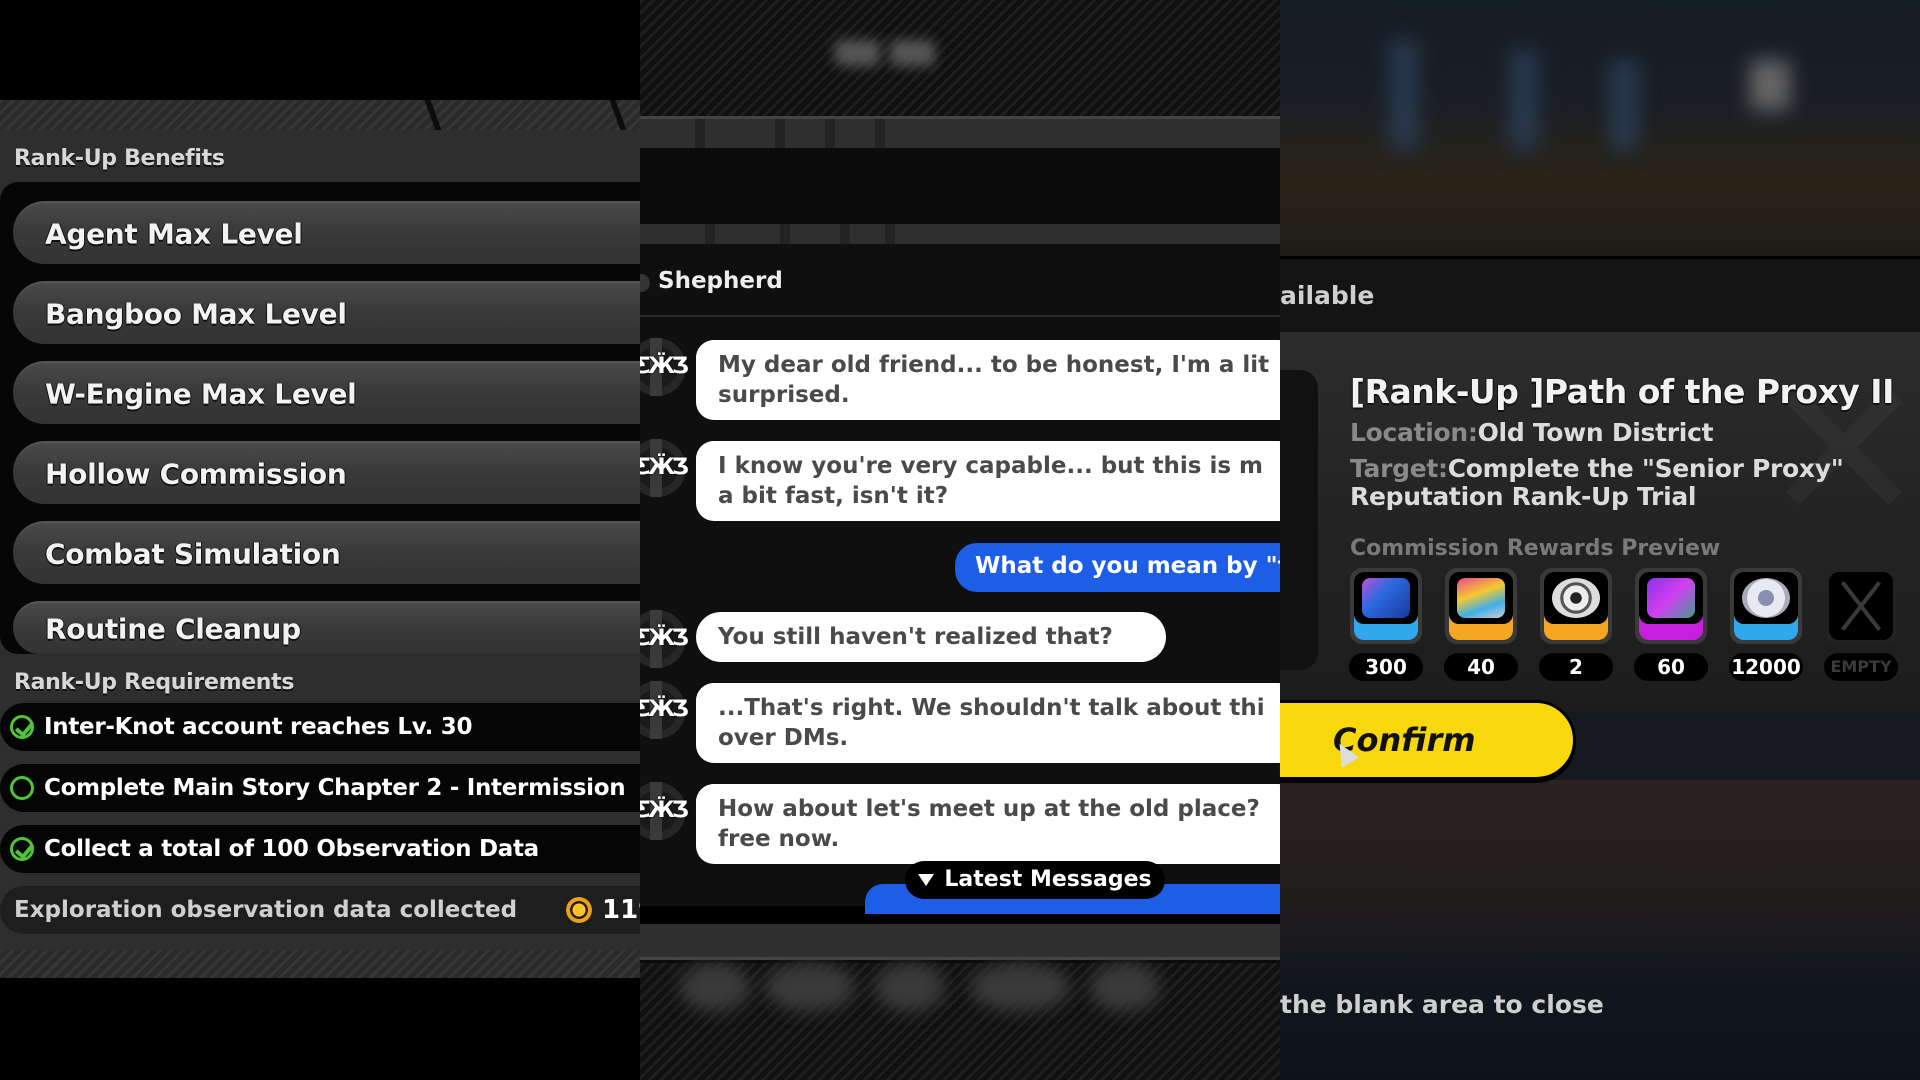 The height and width of the screenshot is (1080, 1920). Describe the element at coordinates (960, 316) in the screenshot. I see `divider` at that location.